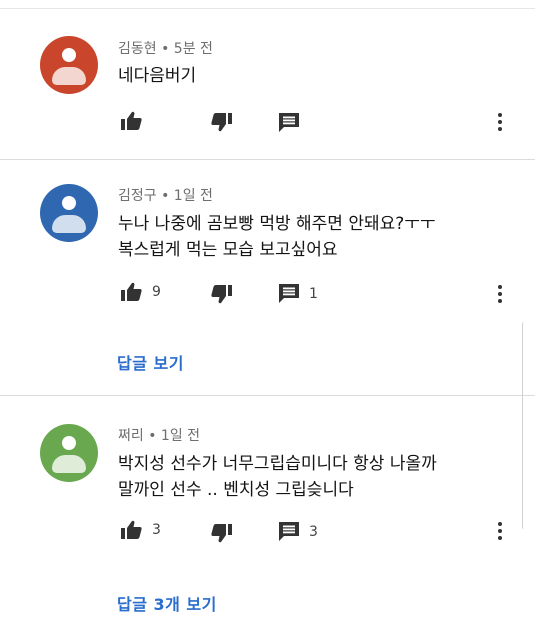 This screenshot has width=535, height=623. I want to click on comment-meta: 쩌리 • 1일 전, so click(159, 435).